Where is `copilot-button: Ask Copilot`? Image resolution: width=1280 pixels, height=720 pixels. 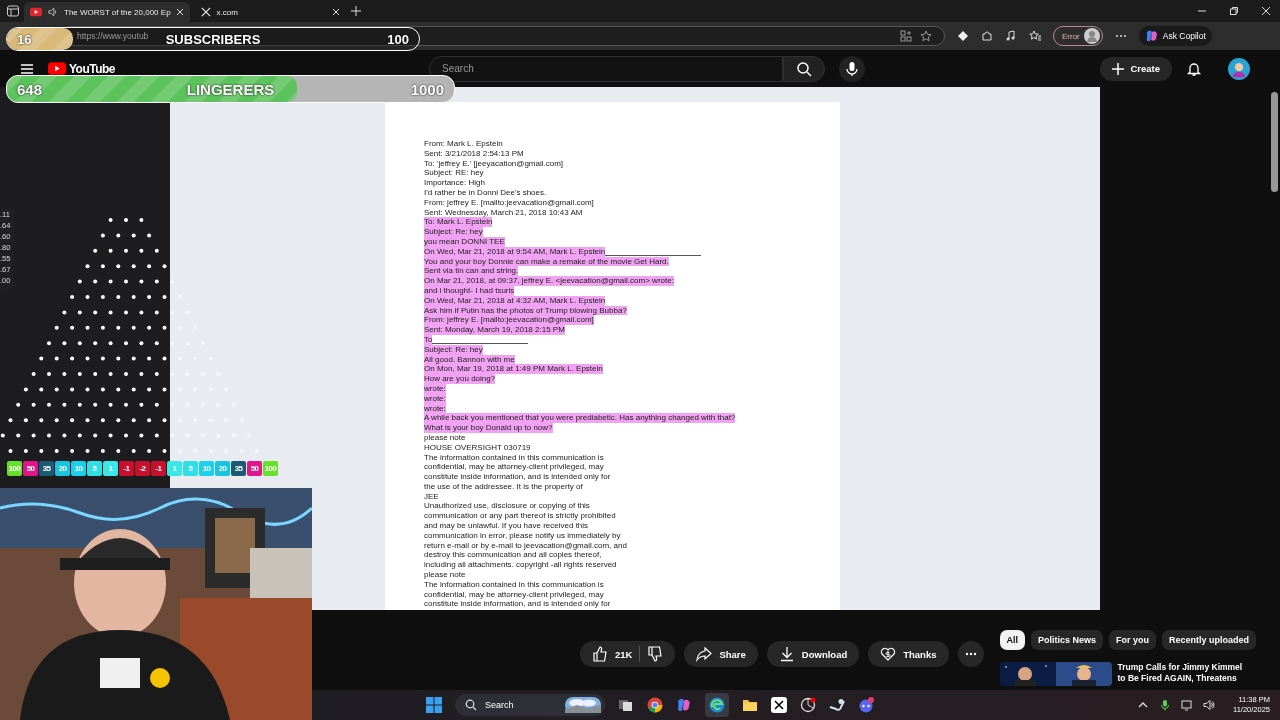
copilot-button: Ask Copilot is located at coordinates (1175, 36).